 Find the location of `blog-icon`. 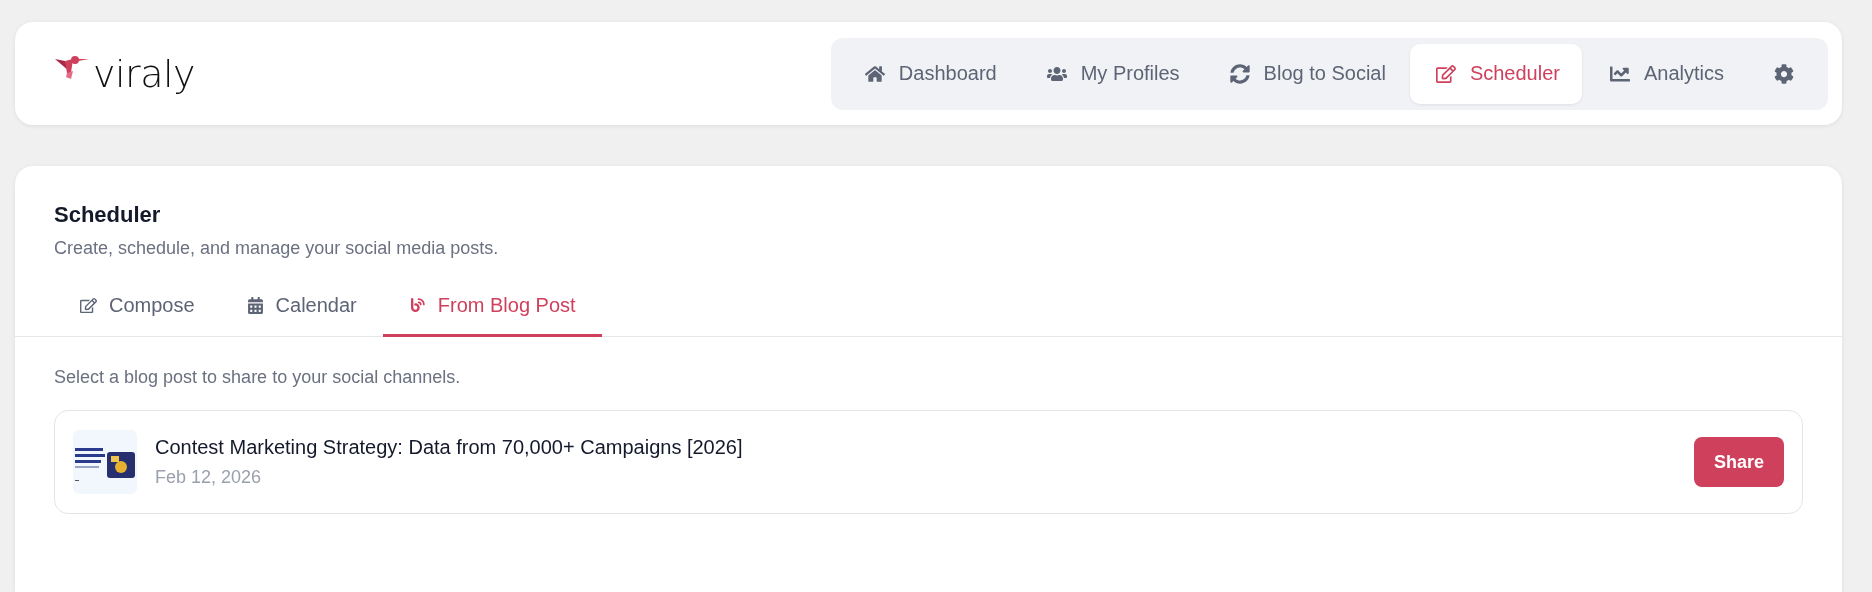

blog-icon is located at coordinates (417, 305).